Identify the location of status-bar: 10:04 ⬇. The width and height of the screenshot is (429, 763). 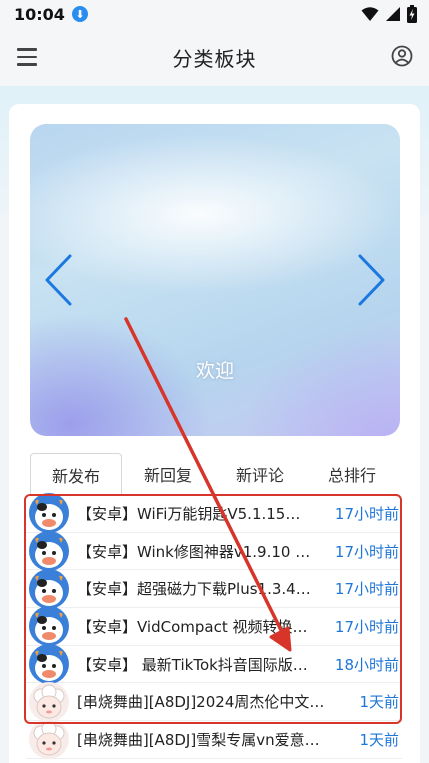
(214, 14).